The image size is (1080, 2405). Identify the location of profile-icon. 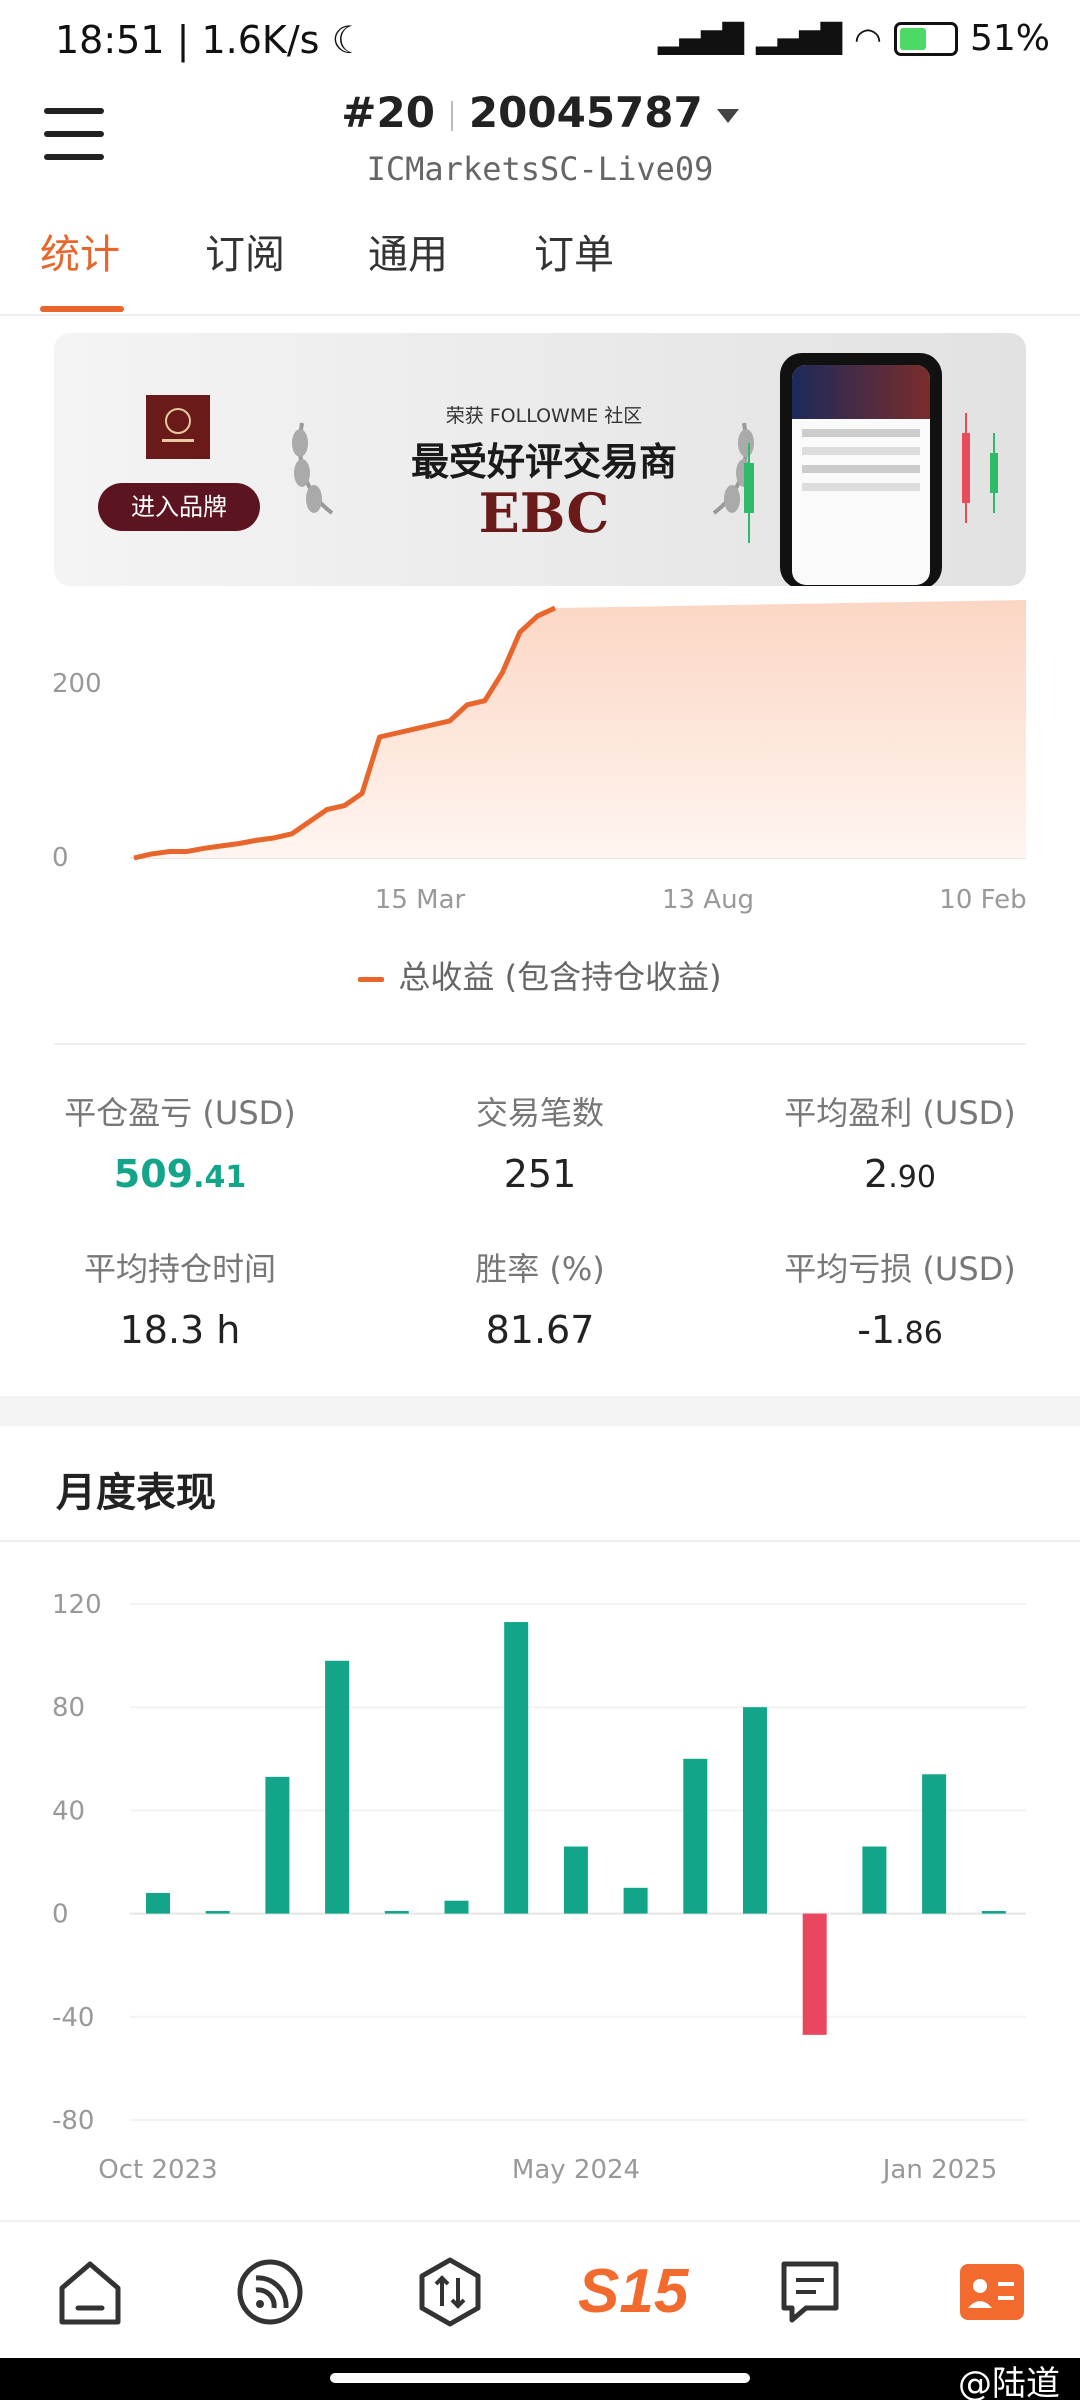
(992, 2292).